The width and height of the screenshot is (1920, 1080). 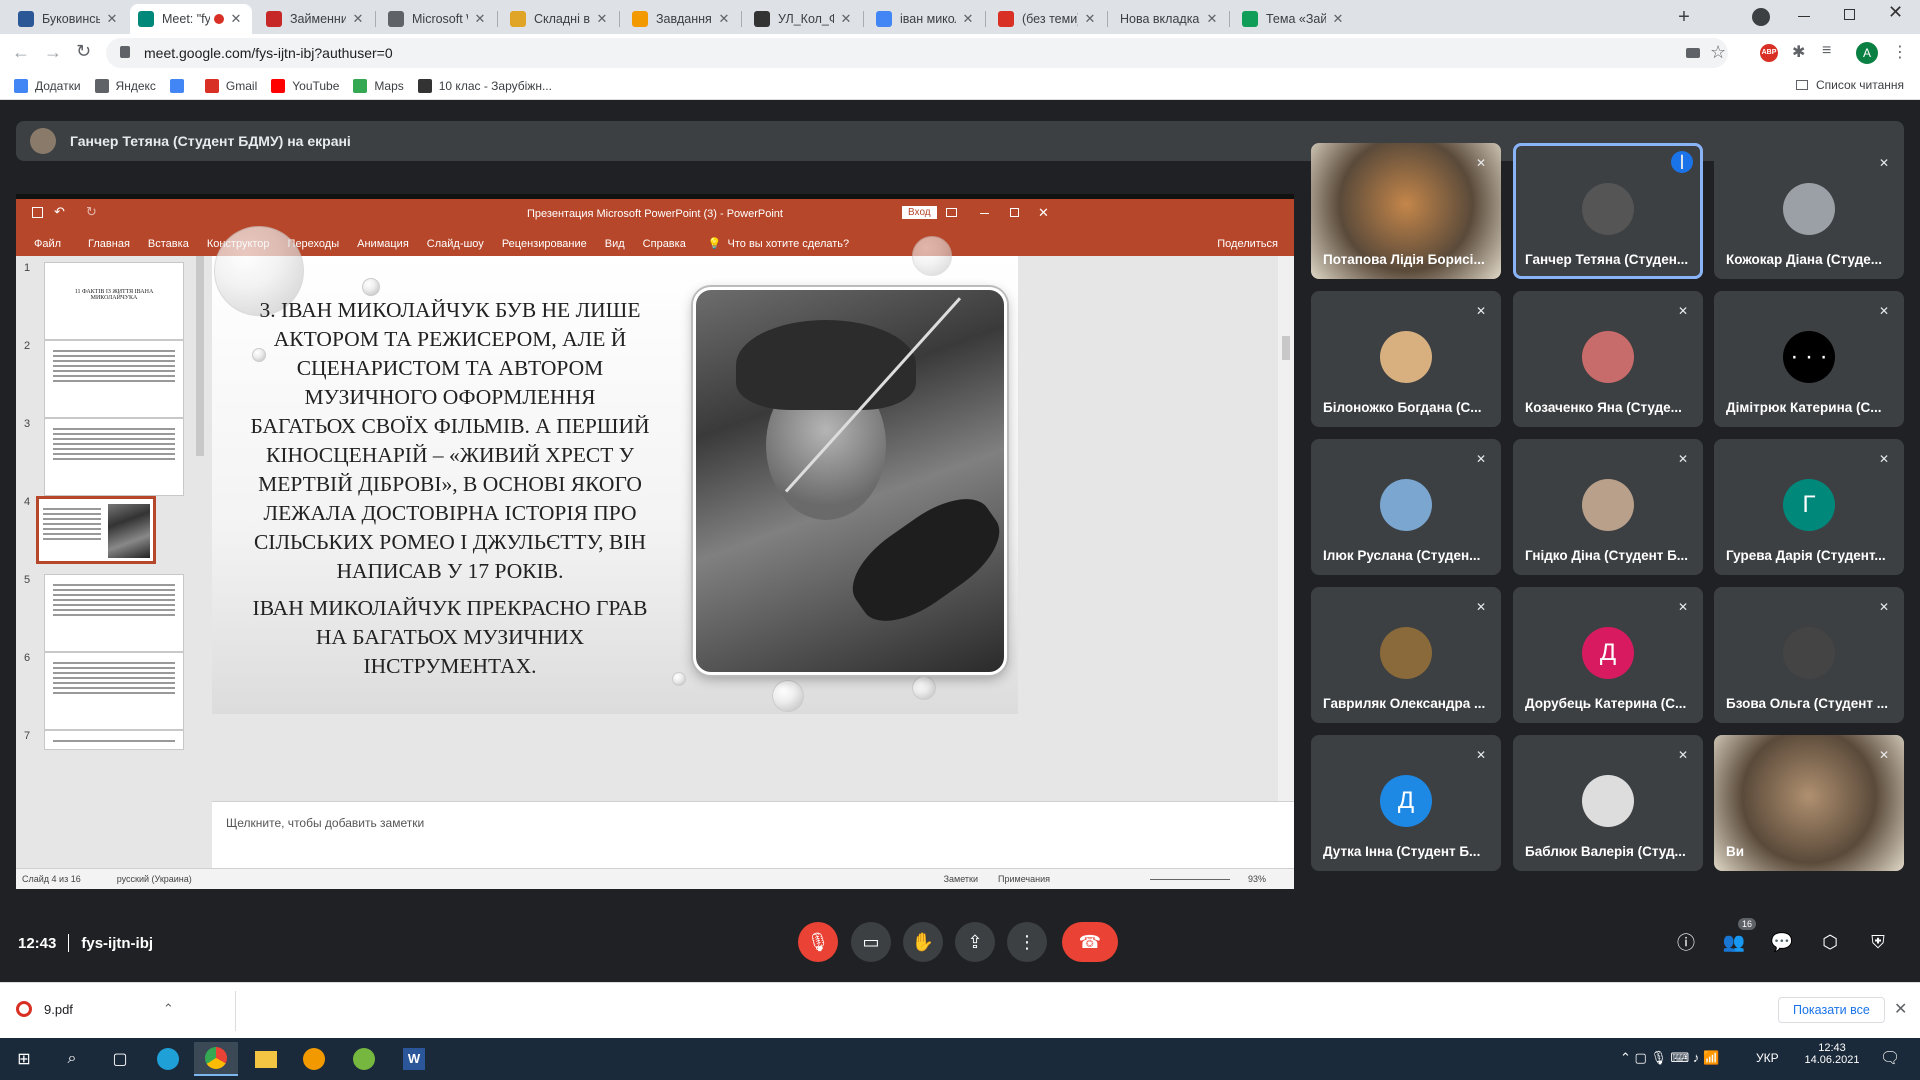 What do you see at coordinates (69, 19) in the screenshot?
I see `browser-tab: Буковинський д ✕` at bounding box center [69, 19].